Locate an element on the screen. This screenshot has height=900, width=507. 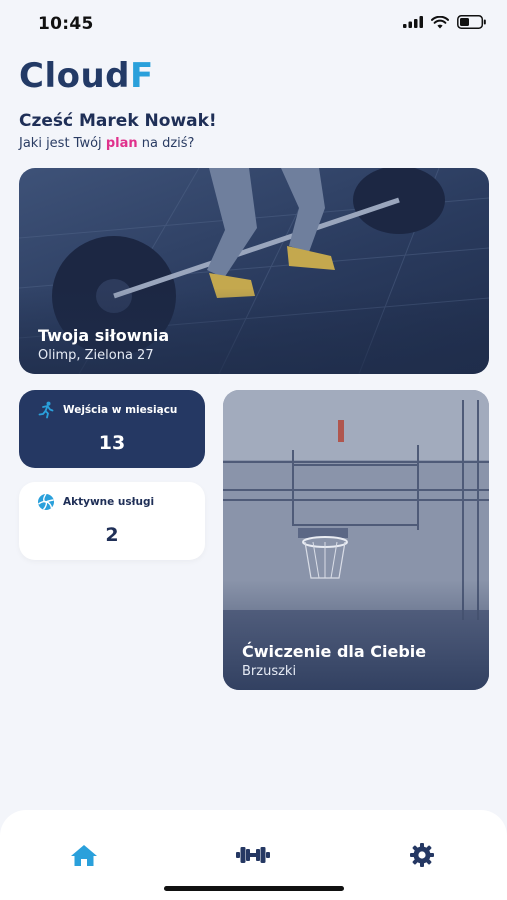
volleyball-icon is located at coordinates (46, 501).